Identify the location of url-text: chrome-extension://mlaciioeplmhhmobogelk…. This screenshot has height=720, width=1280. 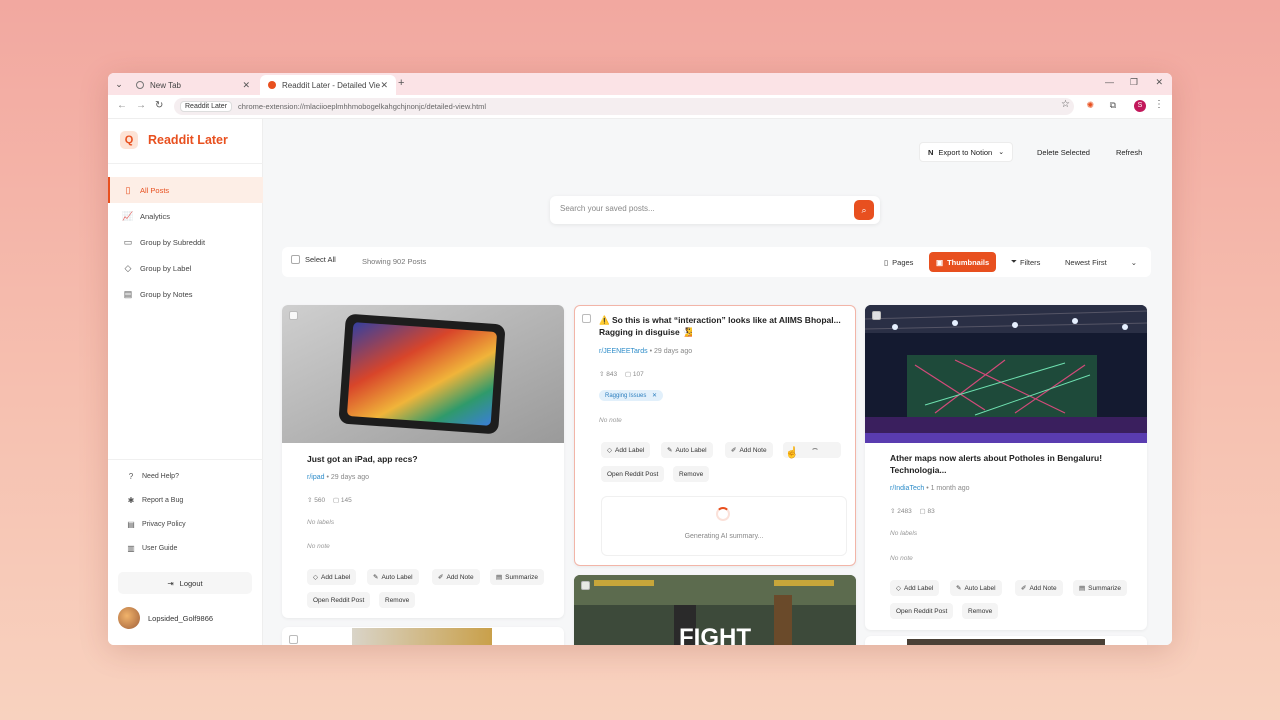
(362, 106).